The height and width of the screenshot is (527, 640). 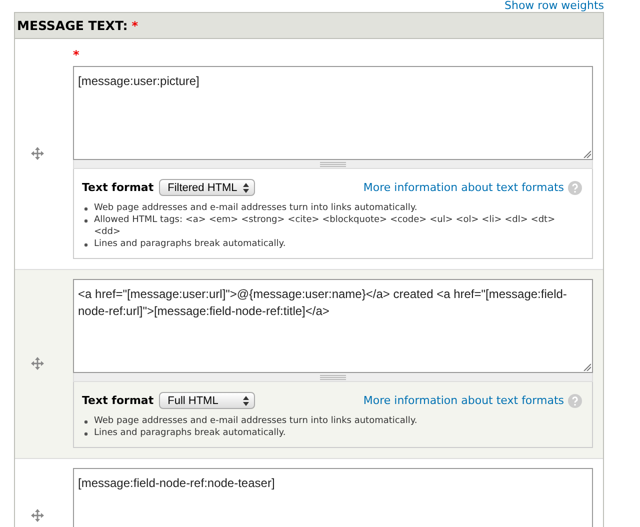 What do you see at coordinates (72, 25) in the screenshot?
I see `field-label: MESSAGE TEXT:` at bounding box center [72, 25].